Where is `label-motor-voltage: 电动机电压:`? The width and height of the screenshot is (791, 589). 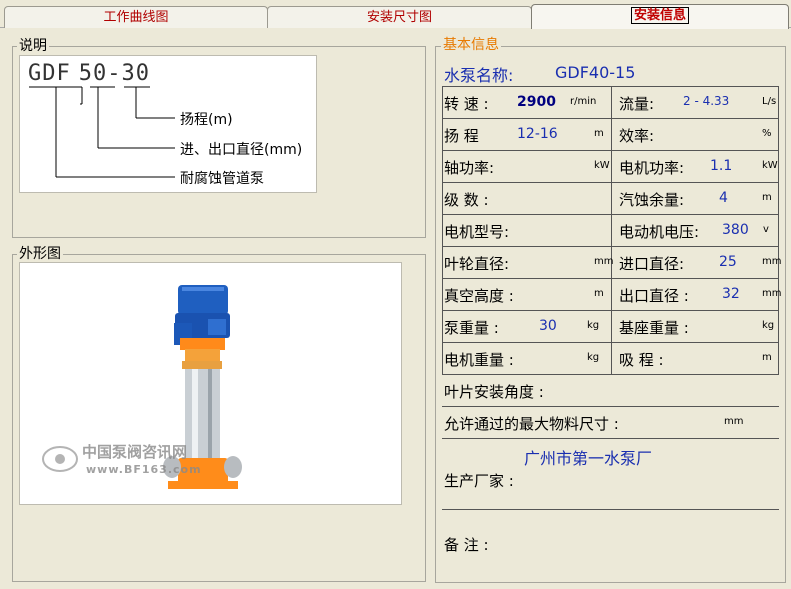 label-motor-voltage: 电动机电压: is located at coordinates (659, 232).